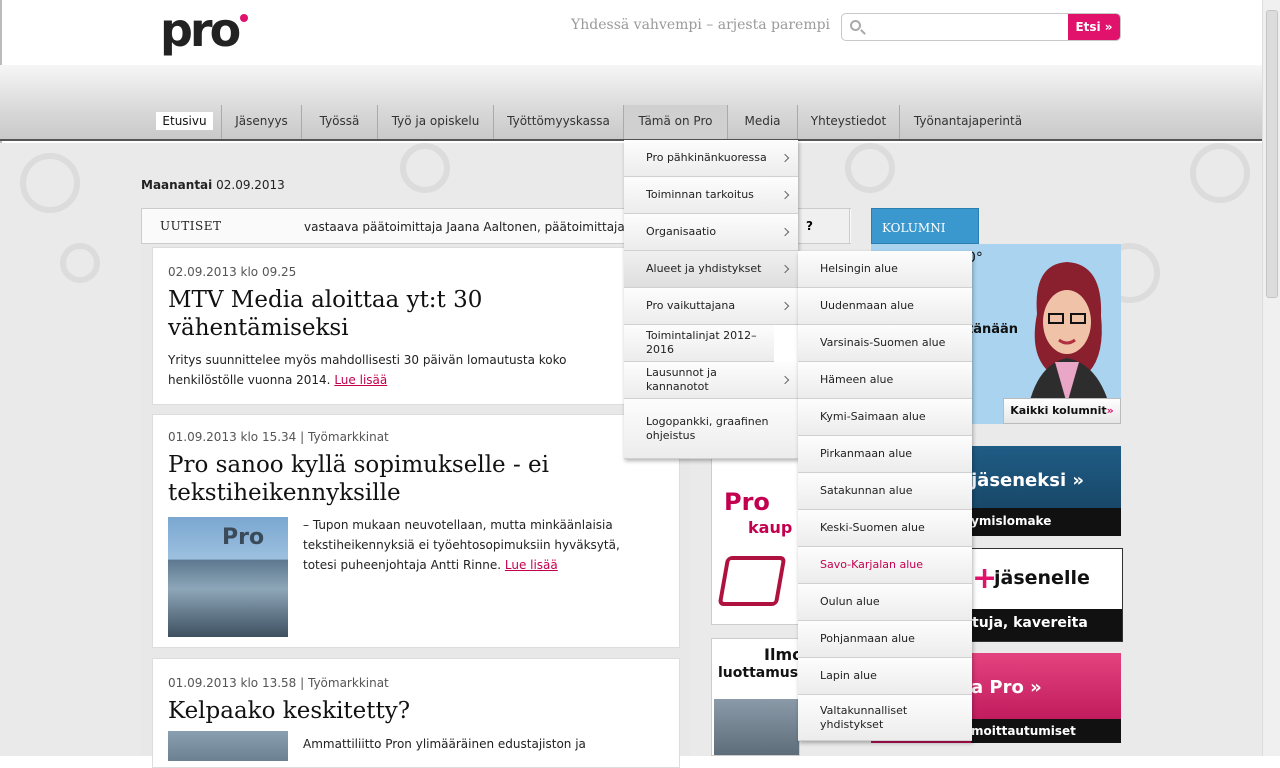 The height and width of the screenshot is (768, 1280). Describe the element at coordinates (968, 122) in the screenshot. I see `nav-tyonantajaperinta: Työnantajaperintä` at that location.